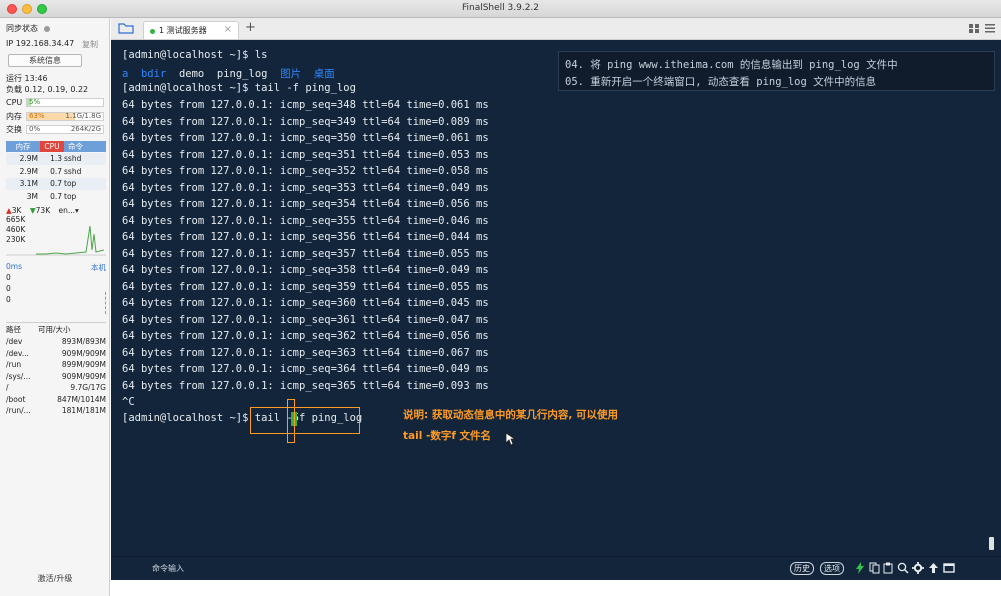 The height and width of the screenshot is (596, 1001). What do you see at coordinates (56, 288) in the screenshot?
I see `latency-monitor: 0ms 本机 0 0 0` at bounding box center [56, 288].